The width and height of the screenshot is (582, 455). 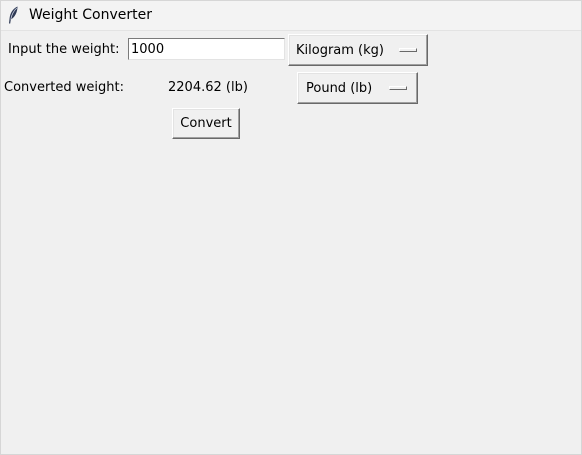 I want to click on input-unit-menubutton: Kilogram (kg), so click(x=358, y=50).